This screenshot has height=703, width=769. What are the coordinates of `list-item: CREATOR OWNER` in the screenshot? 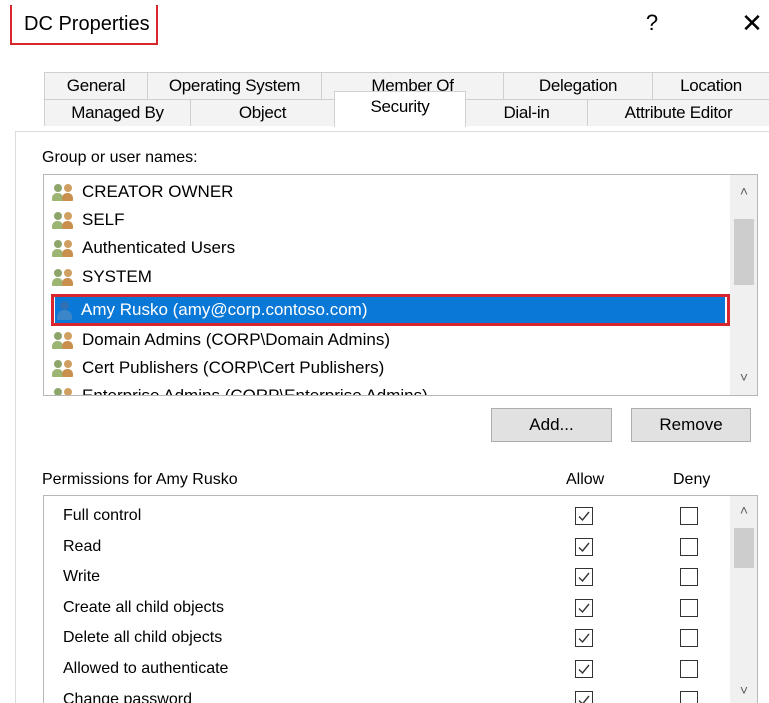 It's located at (142, 191).